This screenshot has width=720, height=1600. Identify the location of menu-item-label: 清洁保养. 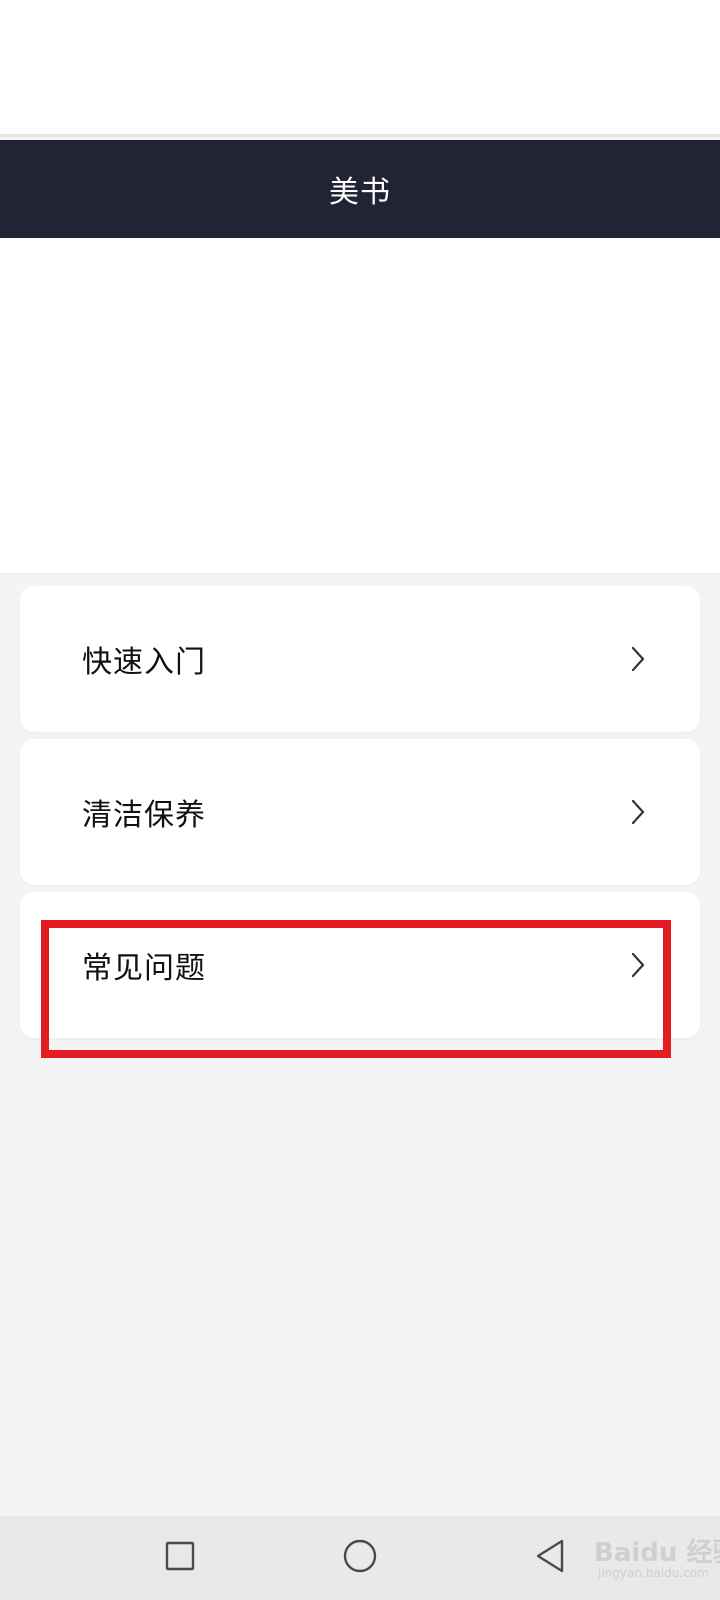
(144, 815).